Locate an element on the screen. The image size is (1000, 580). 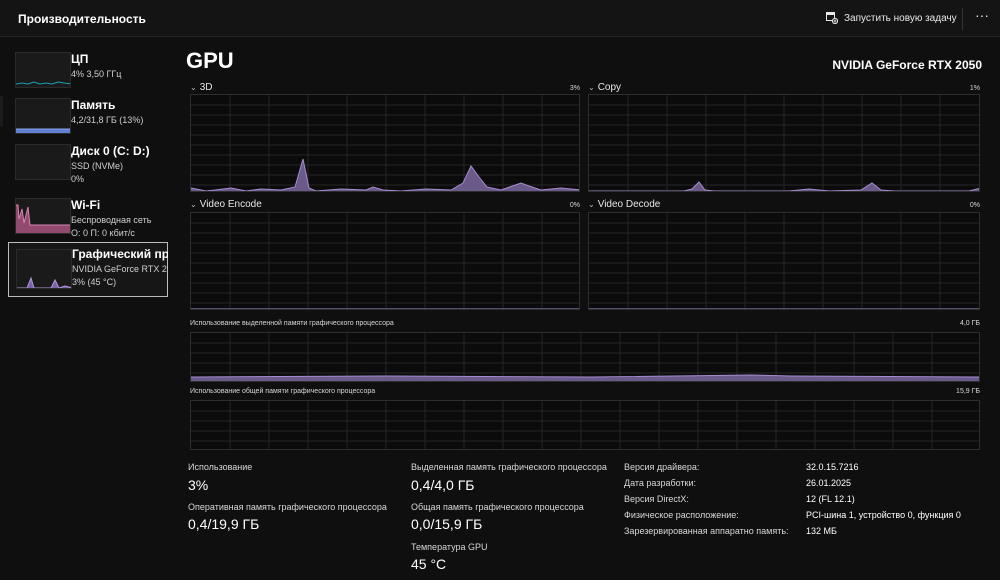
engine-video-encode-selector: ⌄ Video Encode is located at coordinates (226, 204).